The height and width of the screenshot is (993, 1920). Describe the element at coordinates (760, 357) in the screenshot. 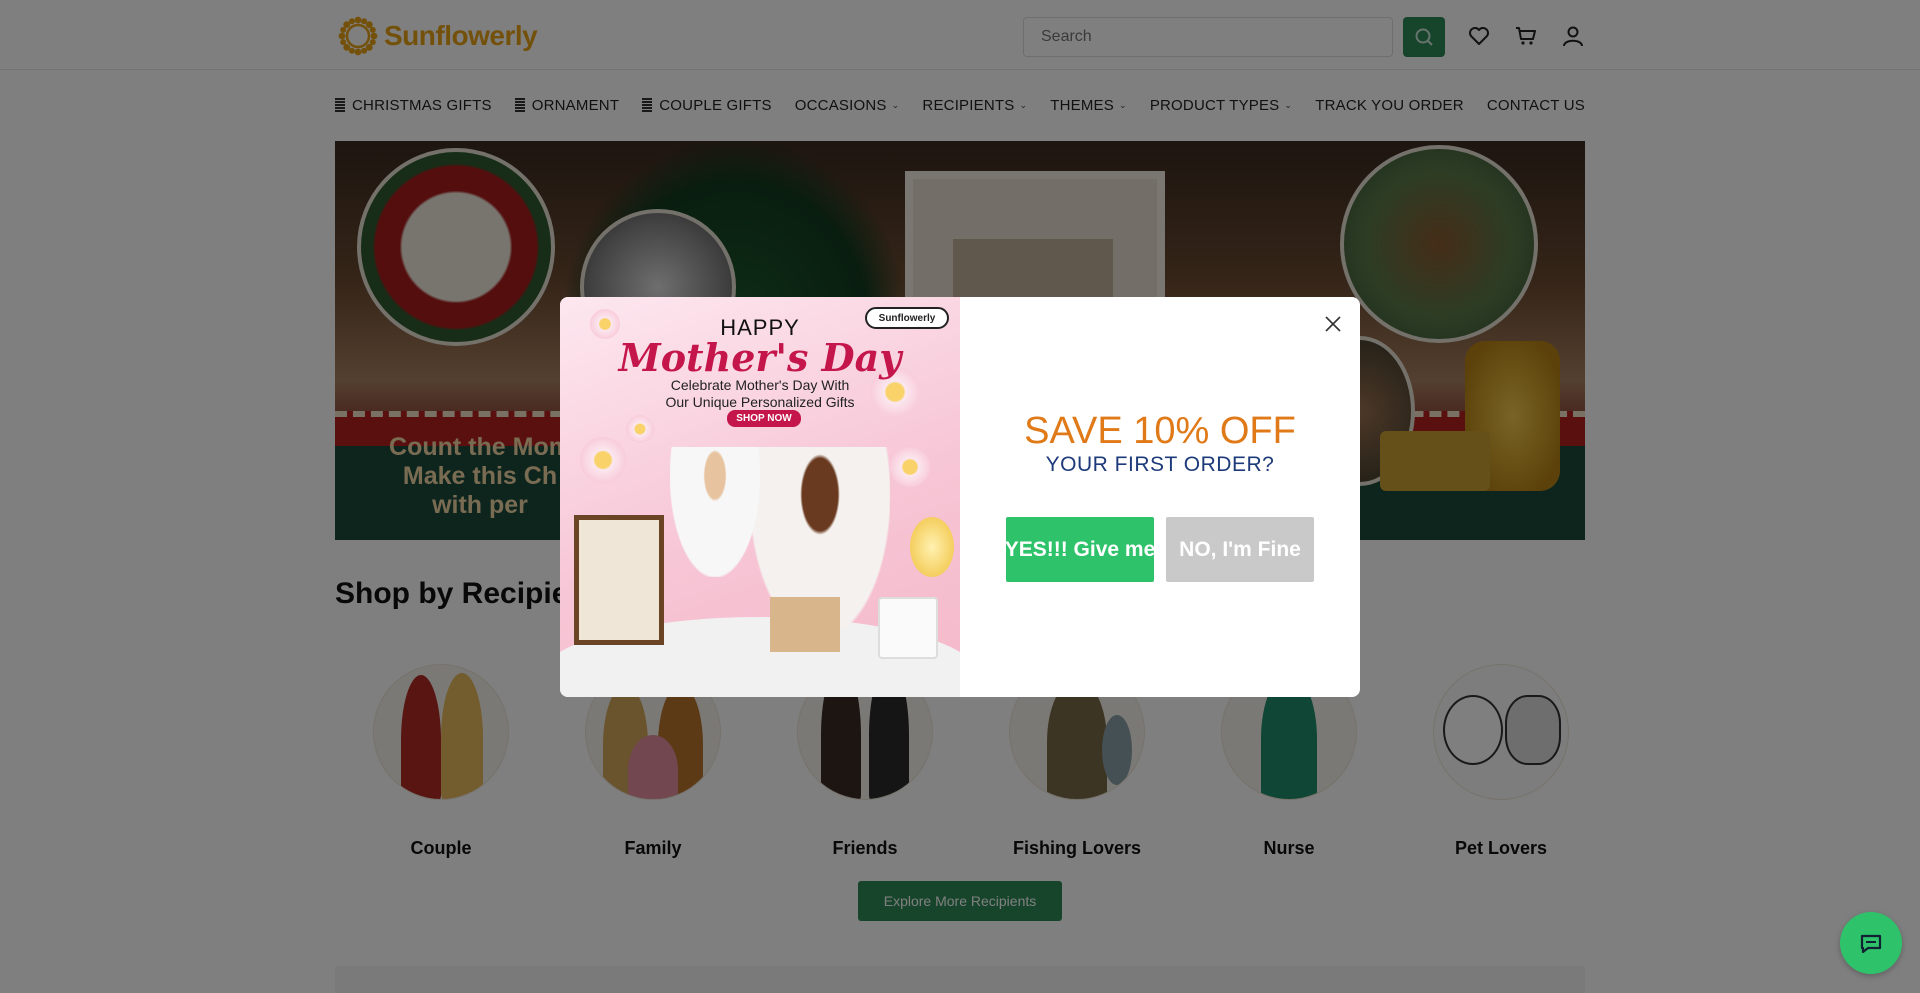

I see `promo-headline: Mother's Day` at that location.